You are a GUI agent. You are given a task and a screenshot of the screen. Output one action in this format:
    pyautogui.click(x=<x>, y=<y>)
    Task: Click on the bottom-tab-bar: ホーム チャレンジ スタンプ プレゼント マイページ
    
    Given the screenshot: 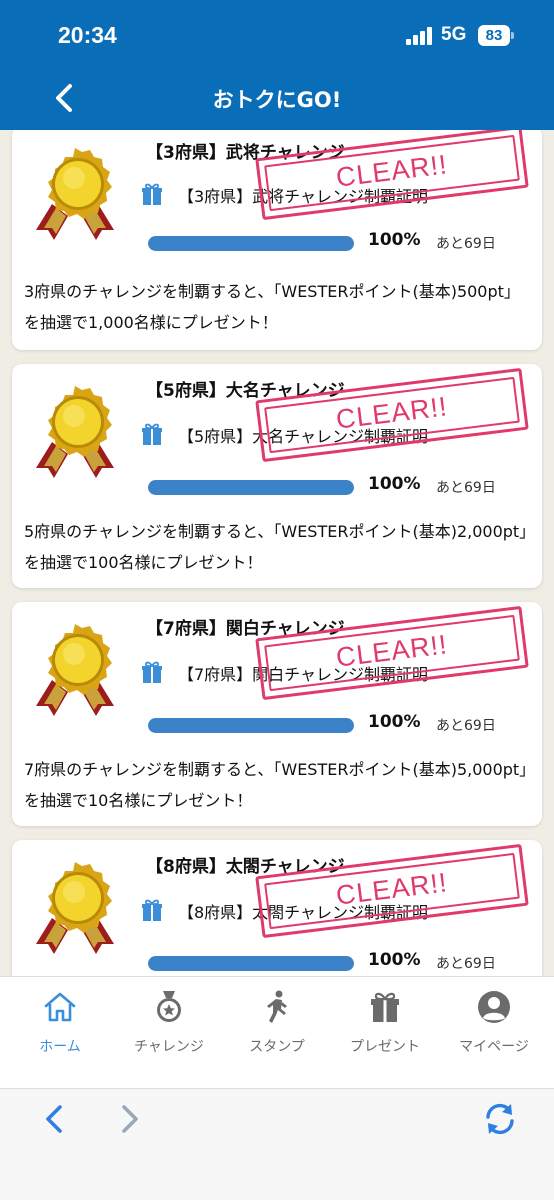 What is the action you would take?
    pyautogui.click(x=277, y=1032)
    